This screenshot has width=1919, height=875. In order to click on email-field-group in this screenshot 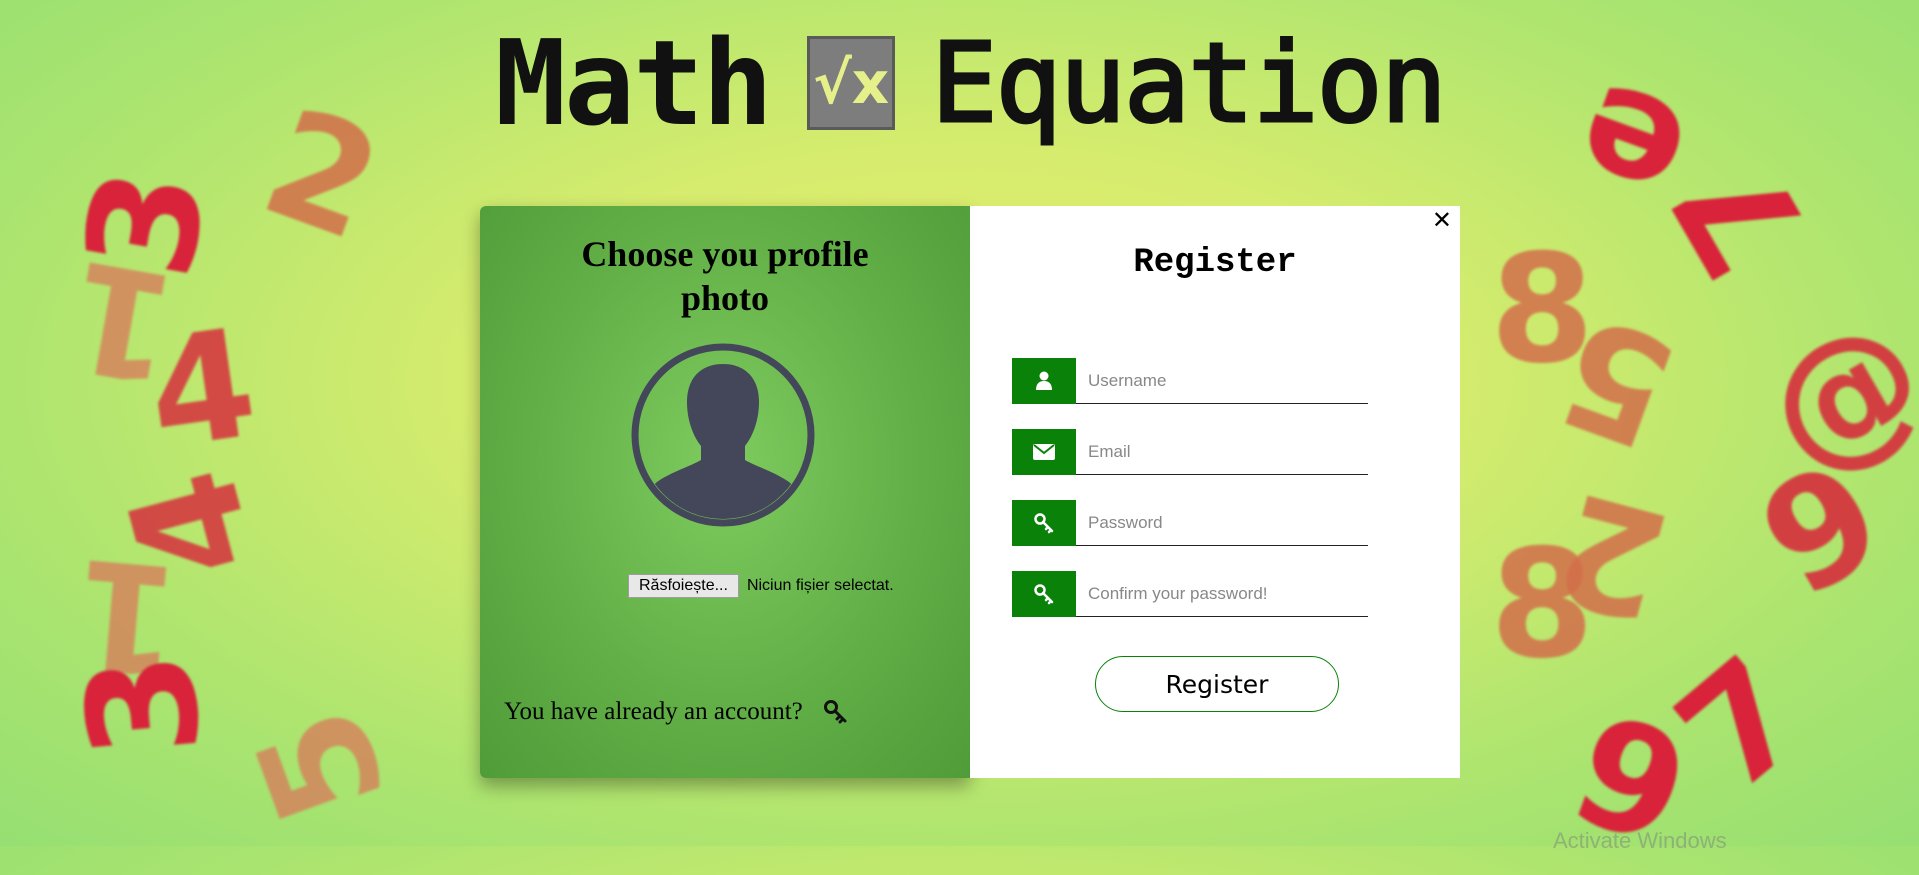, I will do `click(1190, 452)`.